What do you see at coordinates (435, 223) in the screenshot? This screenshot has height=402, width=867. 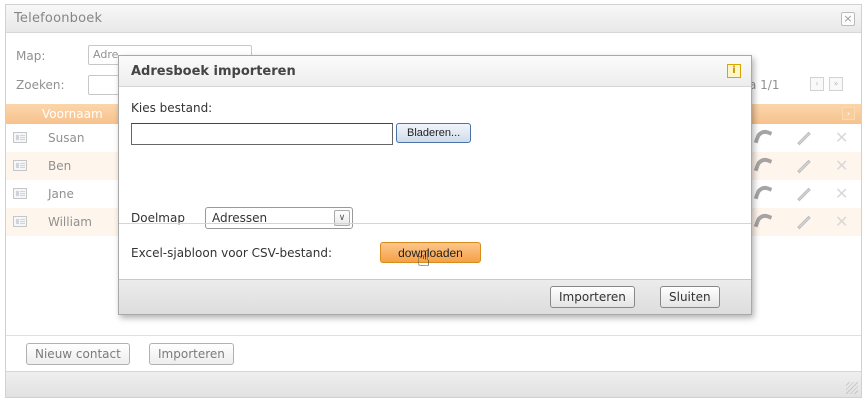 I see `dialog-separator` at bounding box center [435, 223].